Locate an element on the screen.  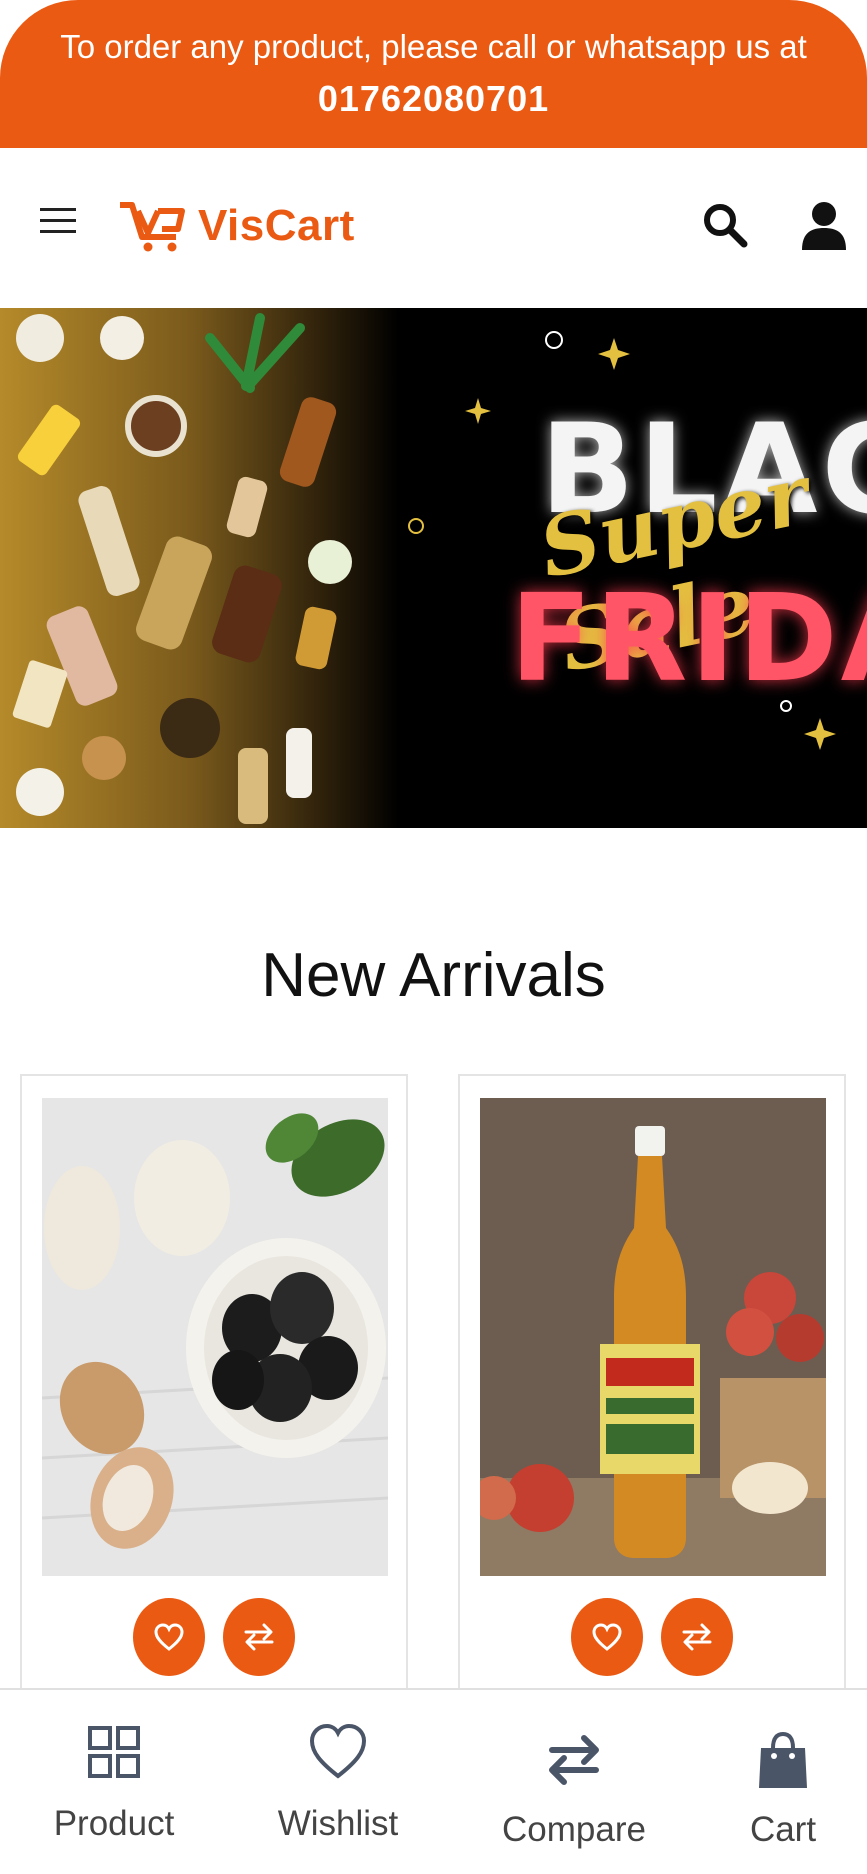
nav-product-label: Product is located at coordinates (114, 1823).